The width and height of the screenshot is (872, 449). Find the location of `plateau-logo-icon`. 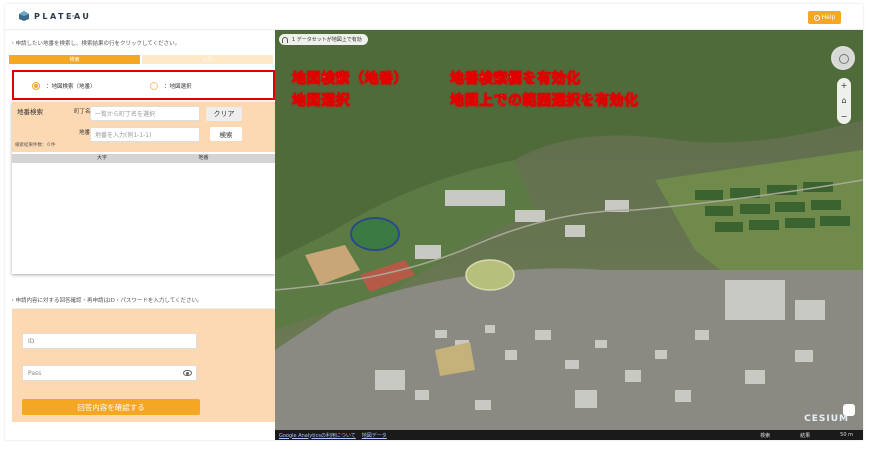

plateau-logo-icon is located at coordinates (24, 16).